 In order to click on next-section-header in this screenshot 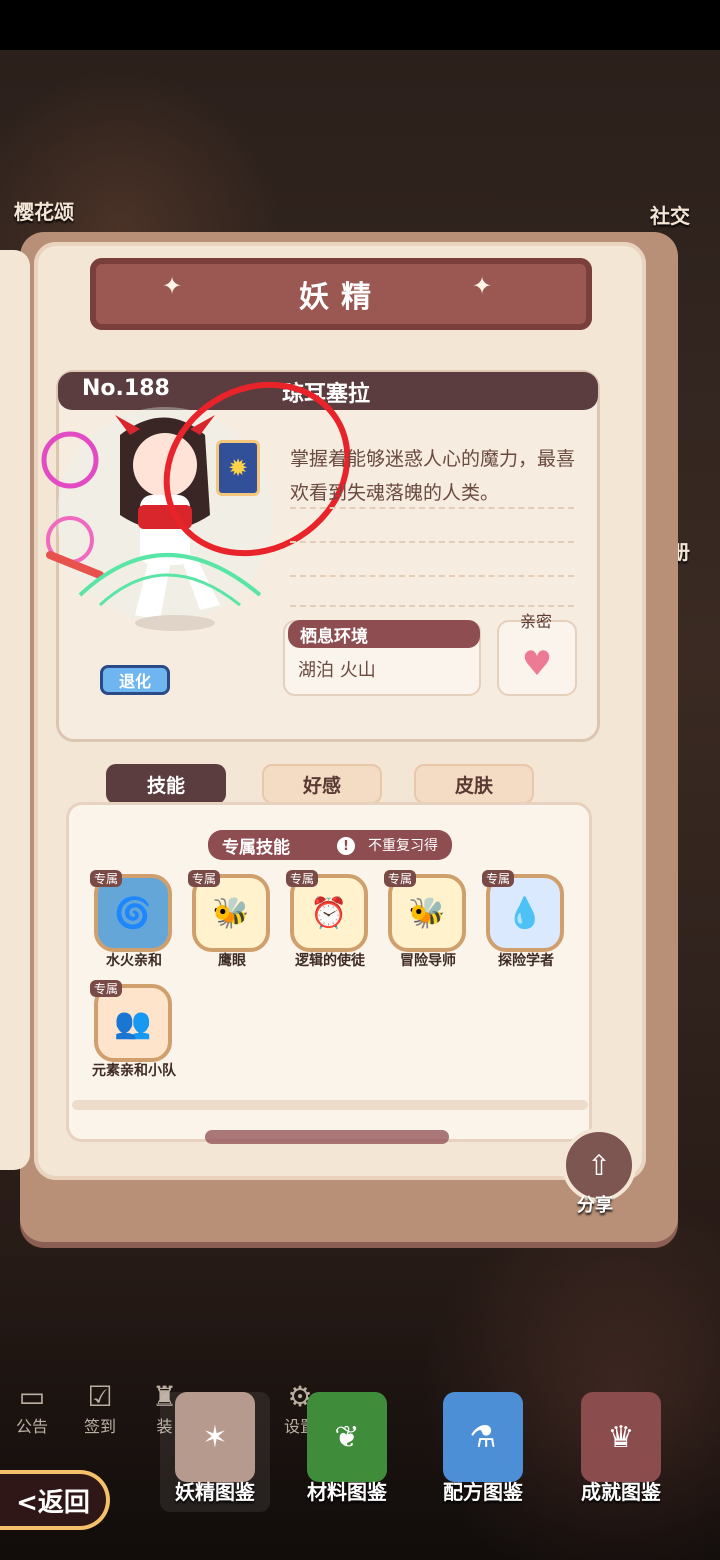, I will do `click(327, 1137)`.